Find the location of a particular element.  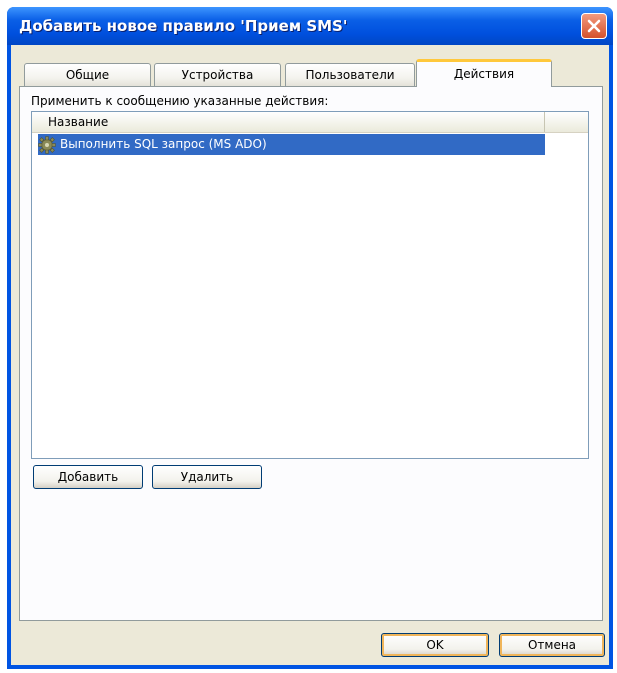

remove-button: Удалить is located at coordinates (207, 477).